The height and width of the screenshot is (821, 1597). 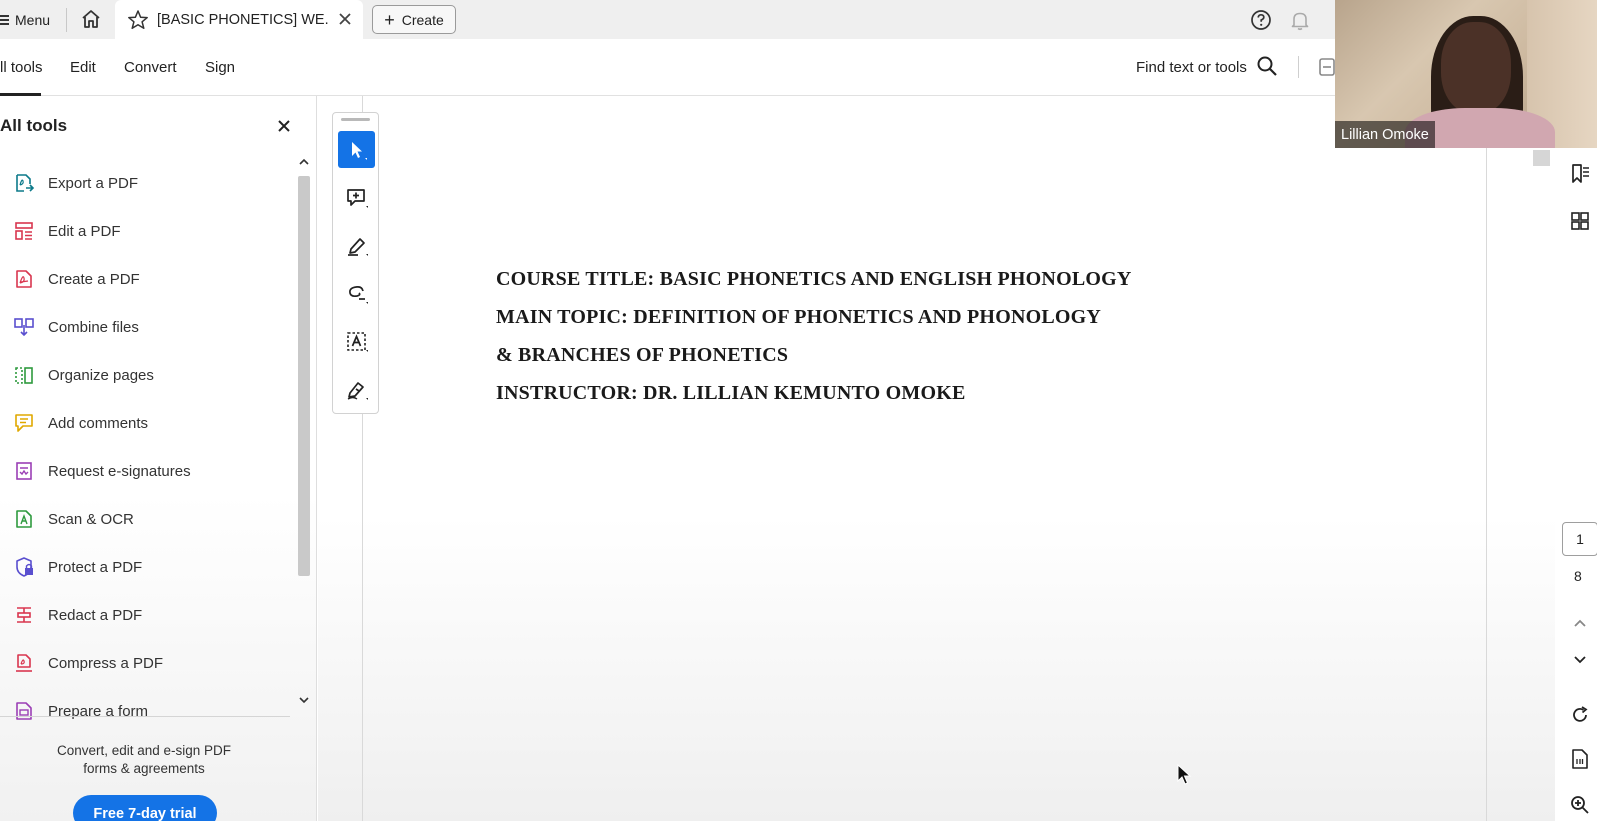 What do you see at coordinates (145, 808) in the screenshot?
I see `free-trial-button: Free 7-day trial` at bounding box center [145, 808].